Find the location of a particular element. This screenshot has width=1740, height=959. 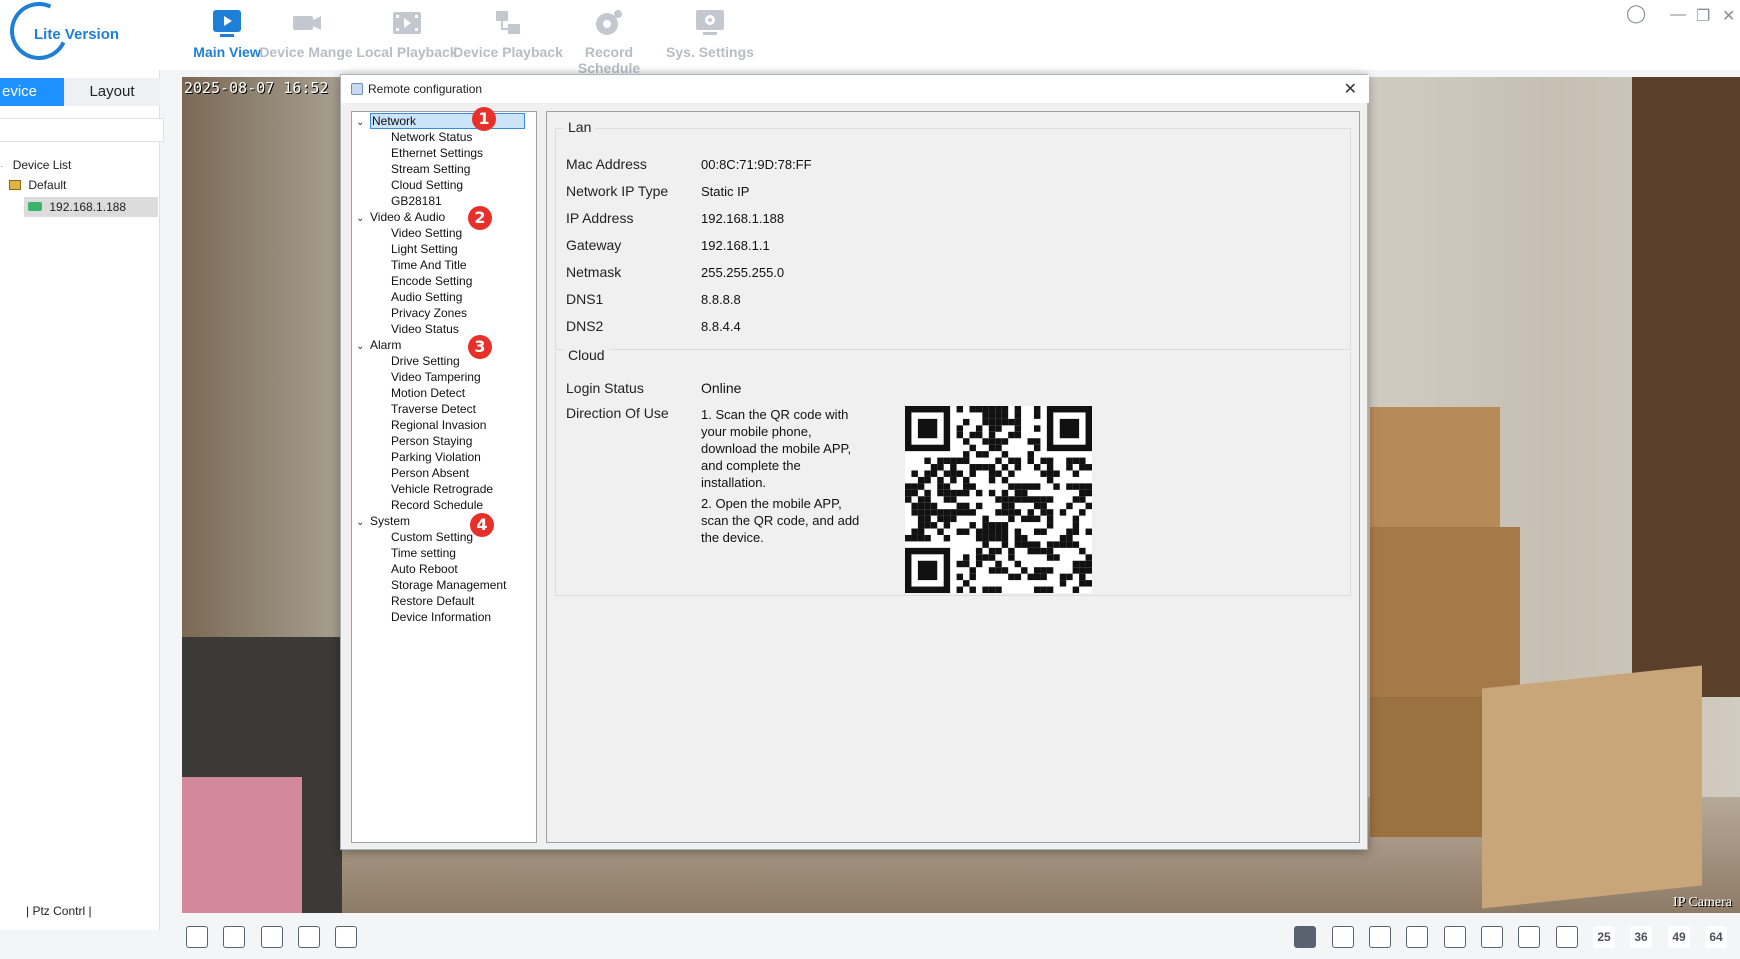

tree-item-vehicle-retrograde: Vehicle Retrograde is located at coordinates (442, 489).